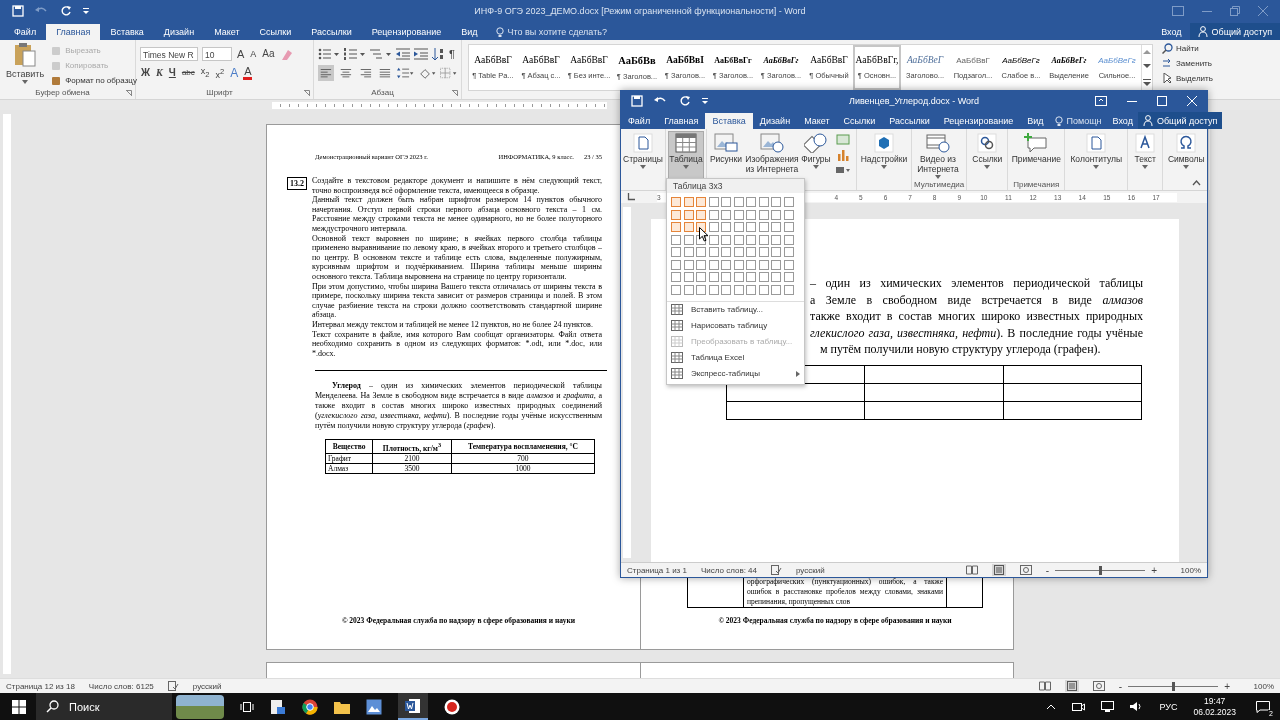  I want to click on font-button: abc, so click(188, 73).